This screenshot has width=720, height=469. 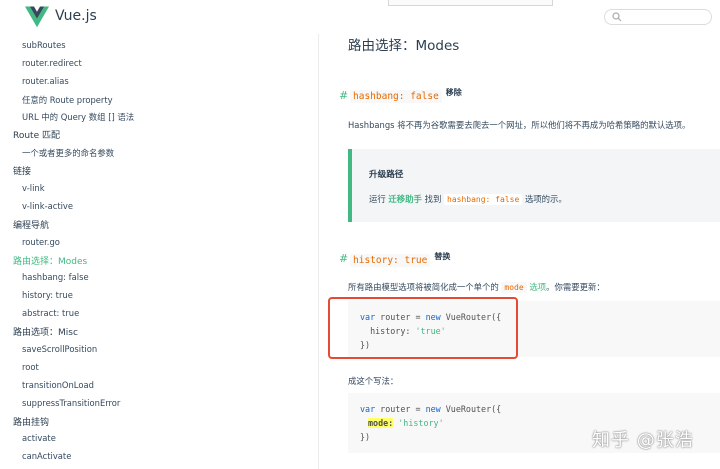 What do you see at coordinates (390, 260) in the screenshot?
I see `heading-history-code: history: true` at bounding box center [390, 260].